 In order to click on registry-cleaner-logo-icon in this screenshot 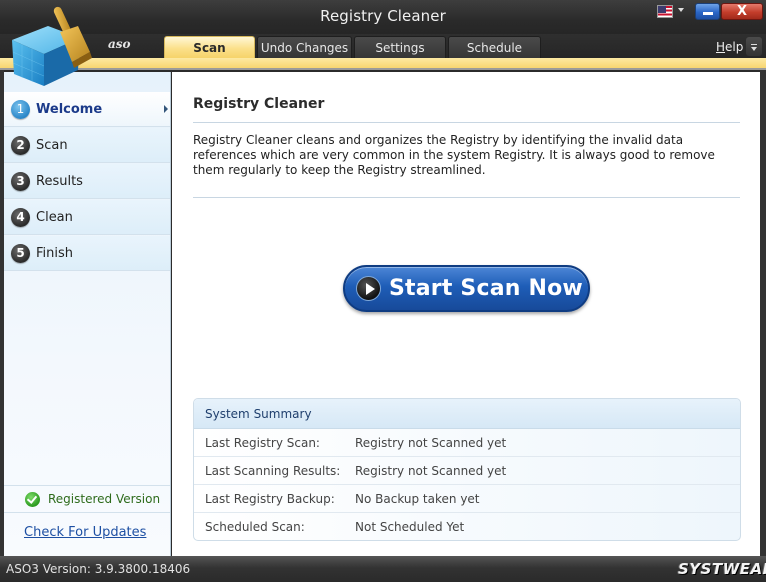, I will do `click(52, 46)`.